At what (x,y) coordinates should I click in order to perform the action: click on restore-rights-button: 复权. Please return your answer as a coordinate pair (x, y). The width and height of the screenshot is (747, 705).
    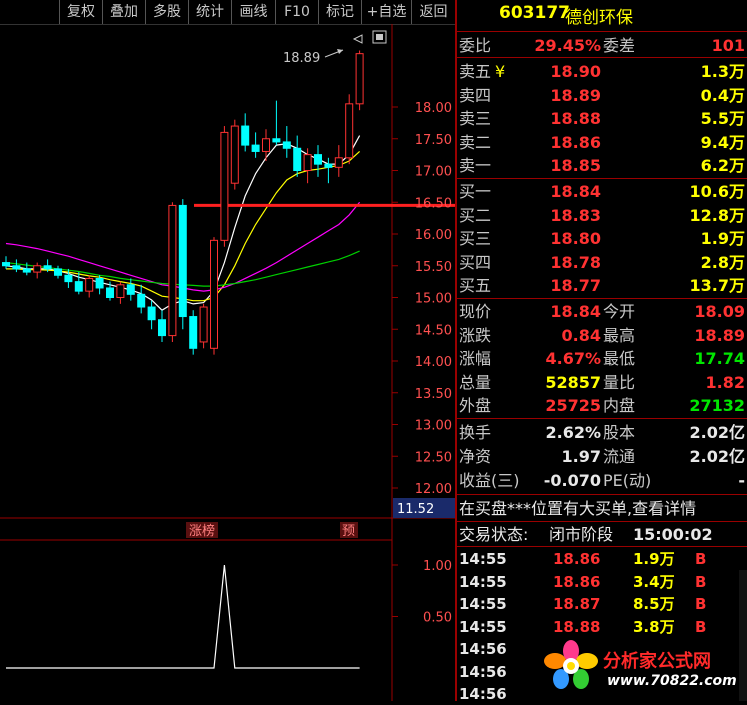
    Looking at the image, I should click on (81, 12).